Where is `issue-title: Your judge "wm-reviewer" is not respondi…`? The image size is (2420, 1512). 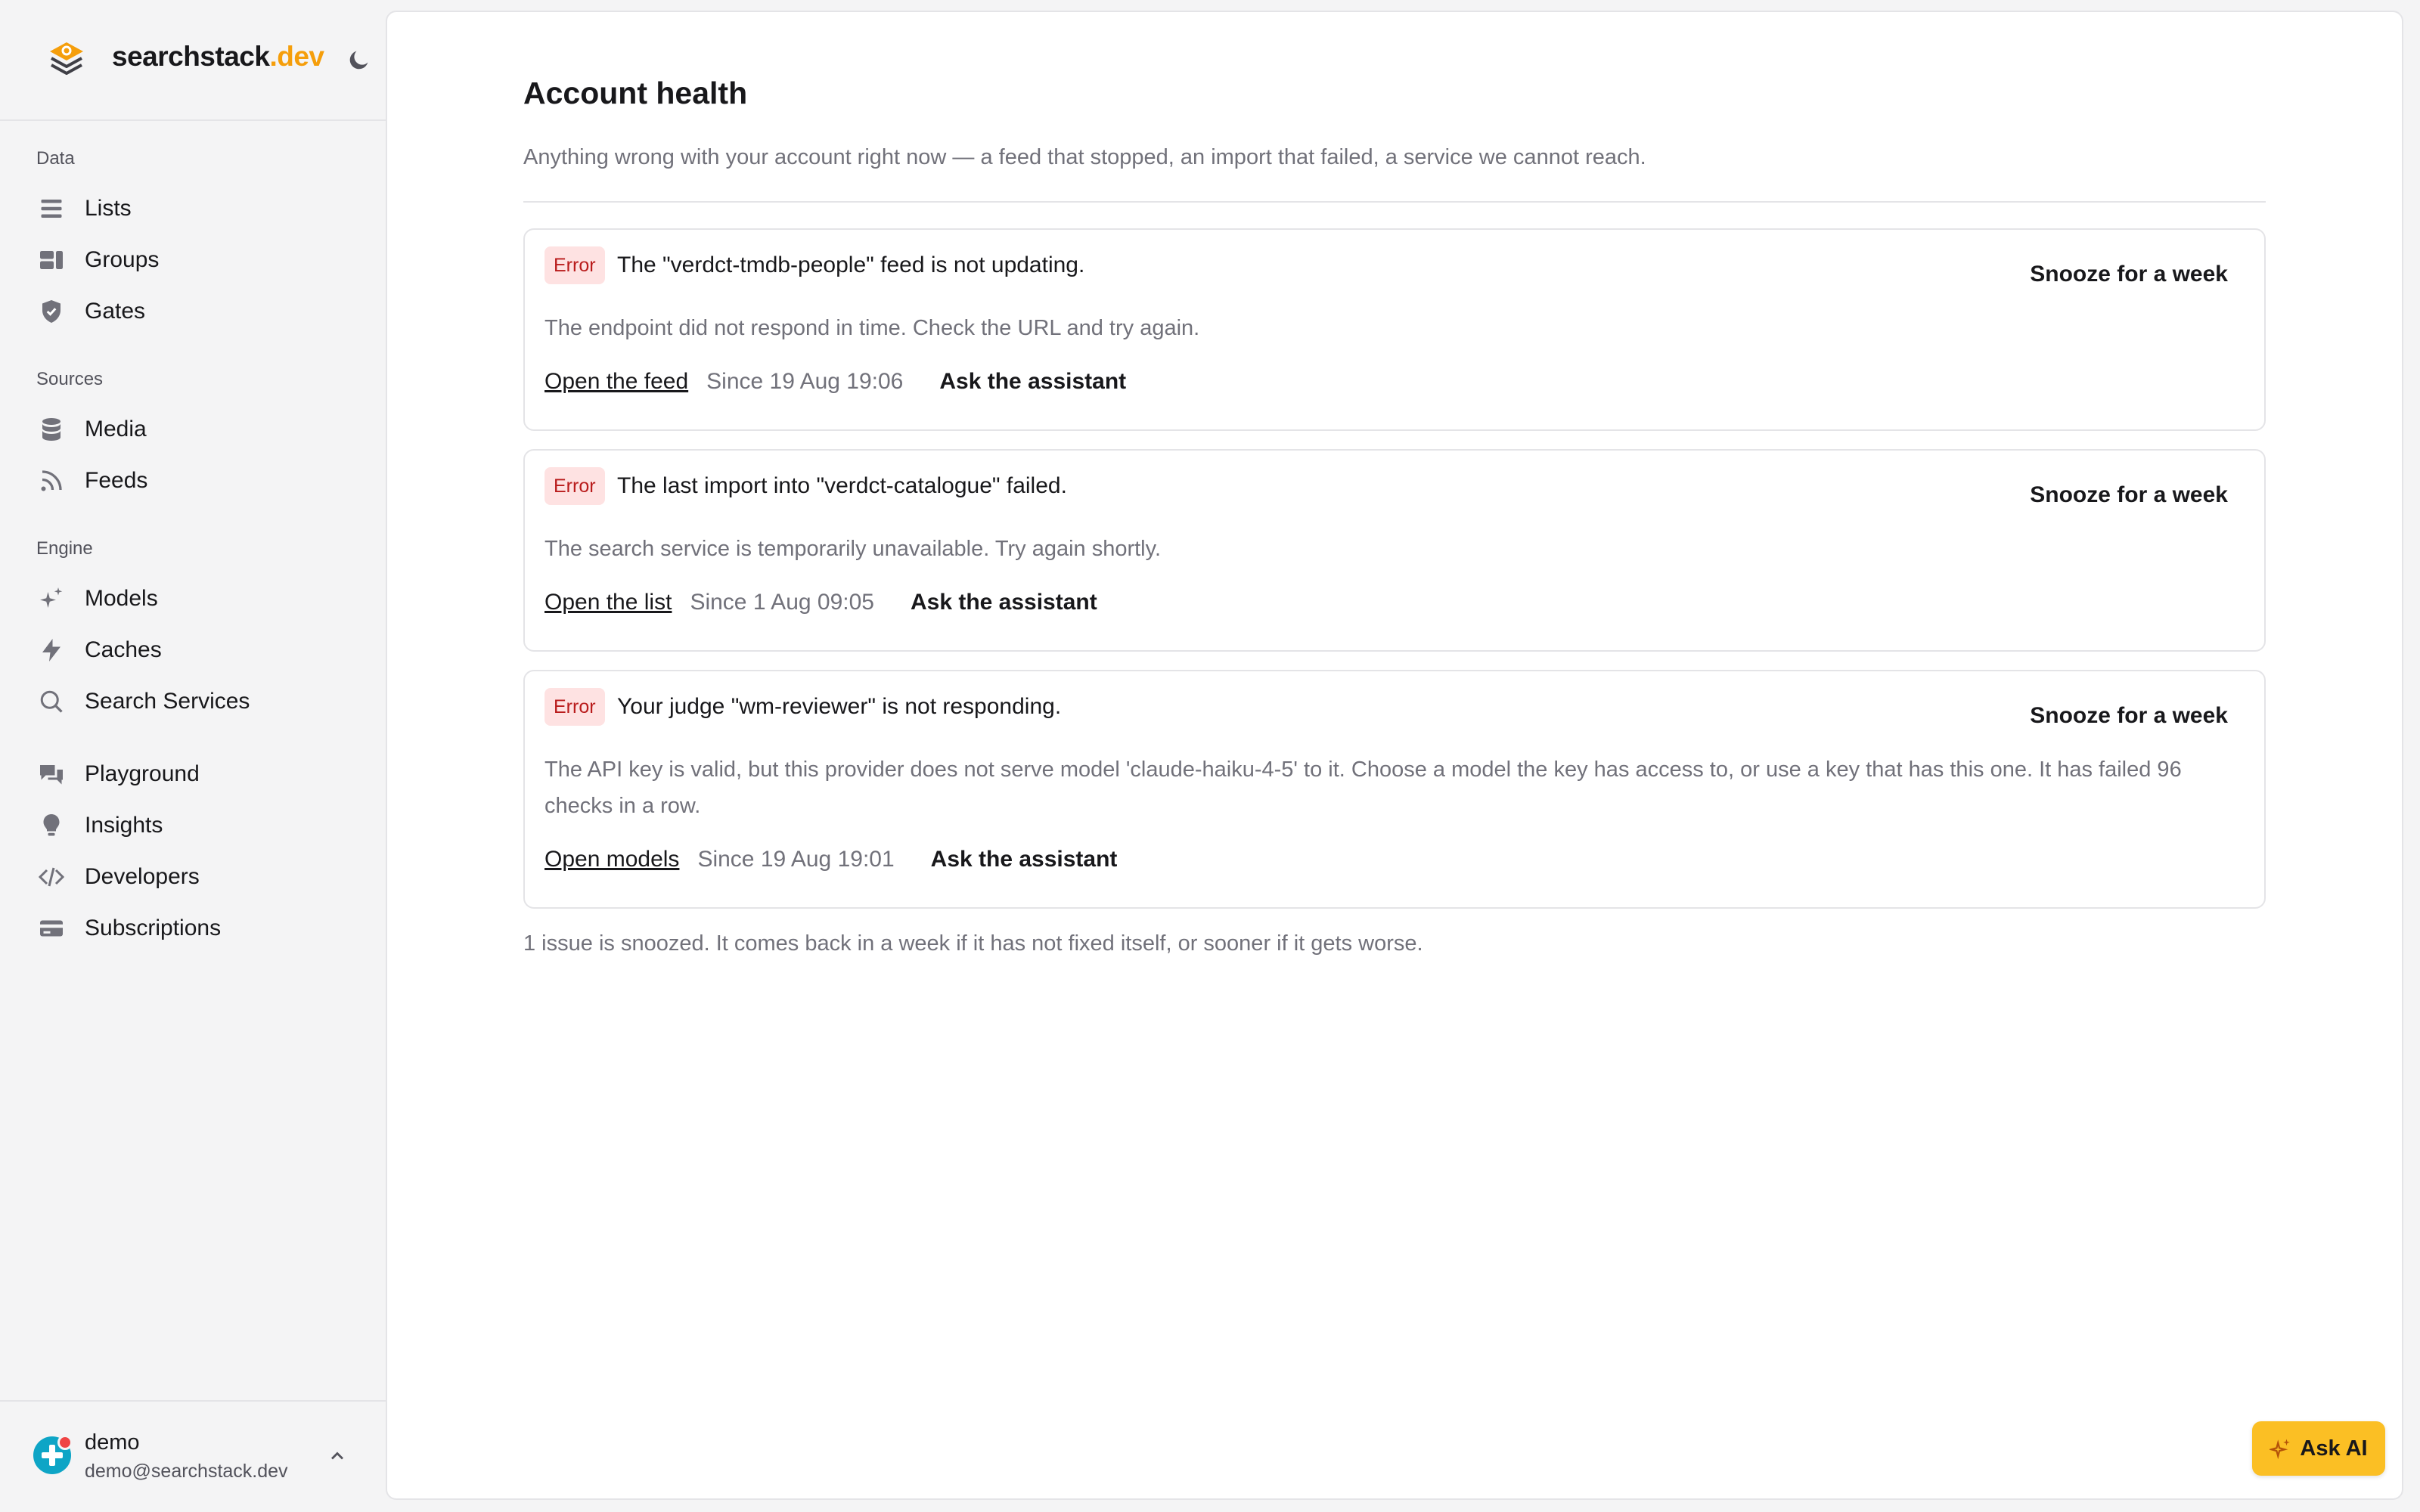 issue-title: Your judge "wm-reviewer" is not respondi… is located at coordinates (839, 706).